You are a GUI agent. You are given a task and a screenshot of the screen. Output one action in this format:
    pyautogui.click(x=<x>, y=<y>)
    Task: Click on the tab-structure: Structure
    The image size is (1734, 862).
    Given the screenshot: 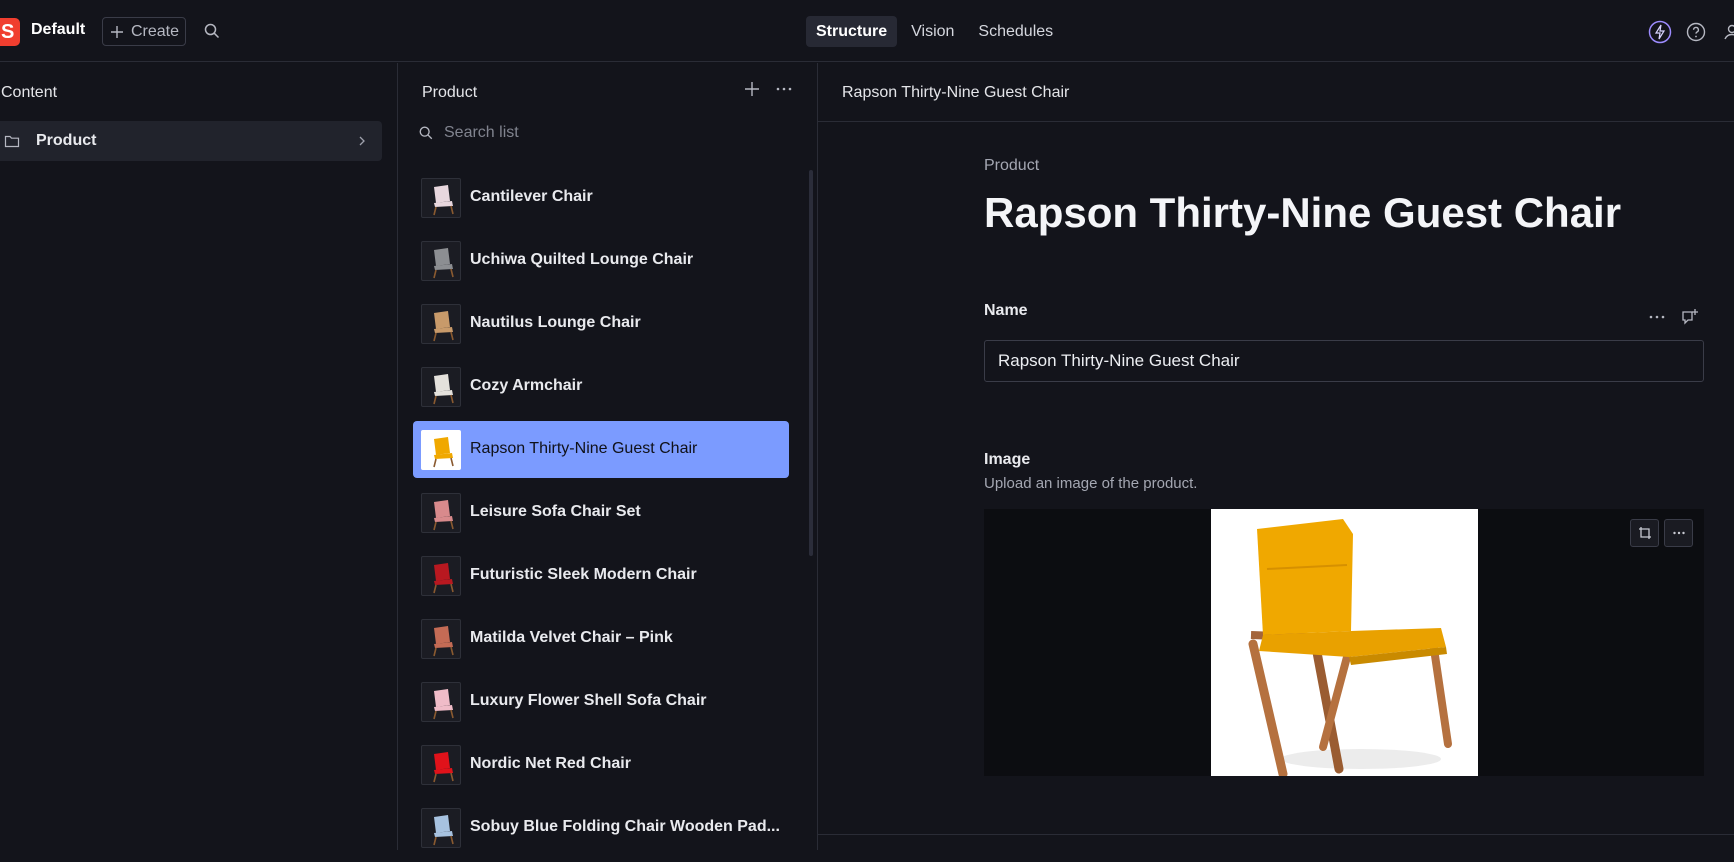 What is the action you would take?
    pyautogui.click(x=851, y=31)
    